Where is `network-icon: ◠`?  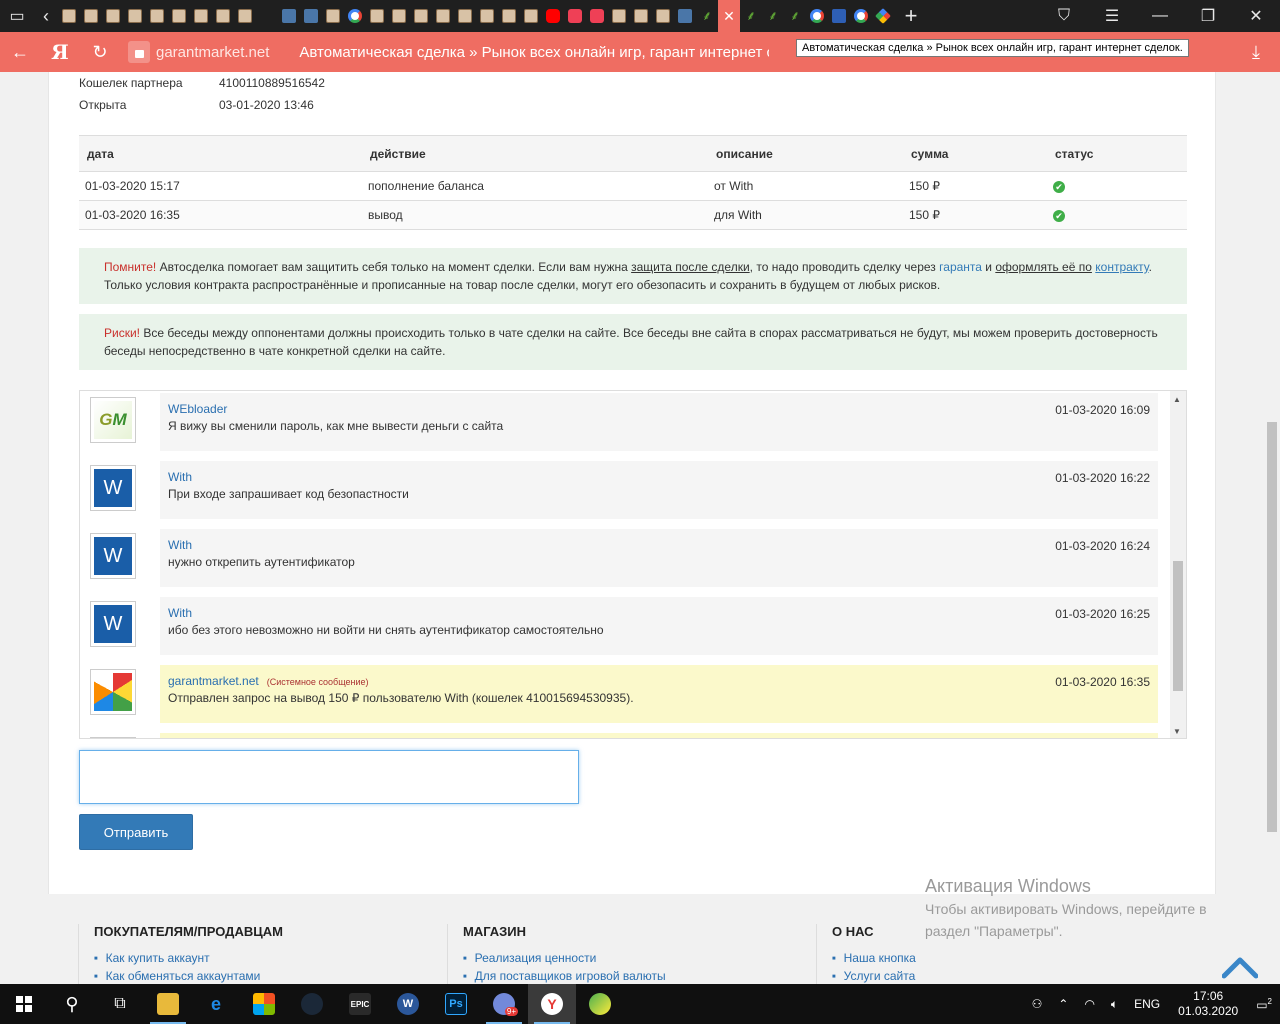 network-icon: ◠ is located at coordinates (1089, 1004).